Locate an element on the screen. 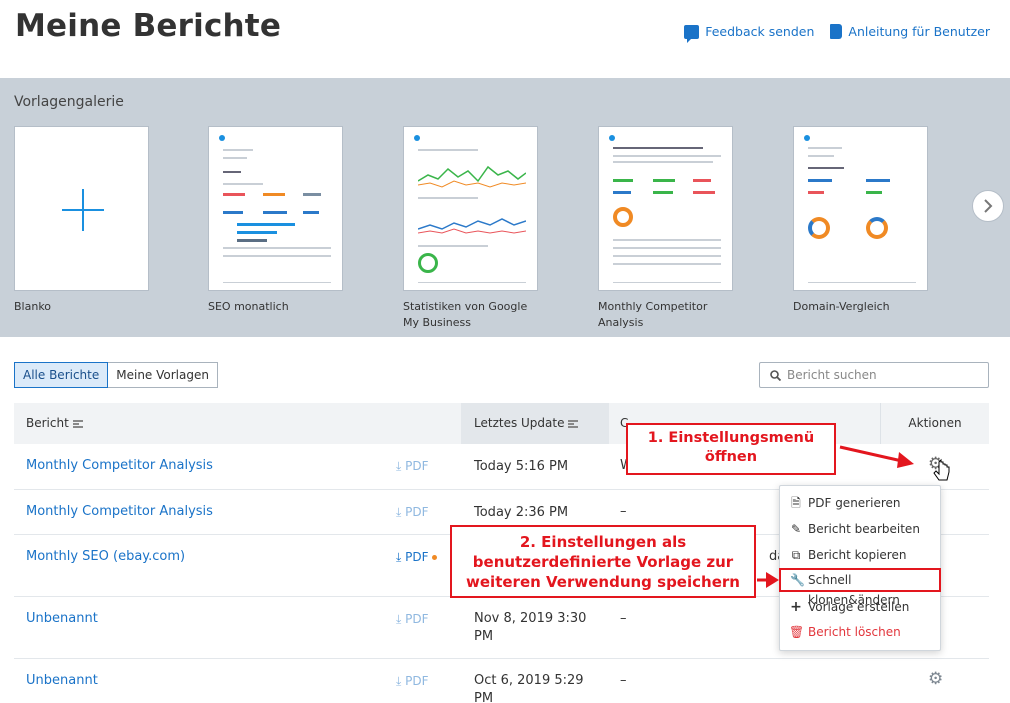  user-guide-link: Anleitung für Benutzer is located at coordinates (910, 31).